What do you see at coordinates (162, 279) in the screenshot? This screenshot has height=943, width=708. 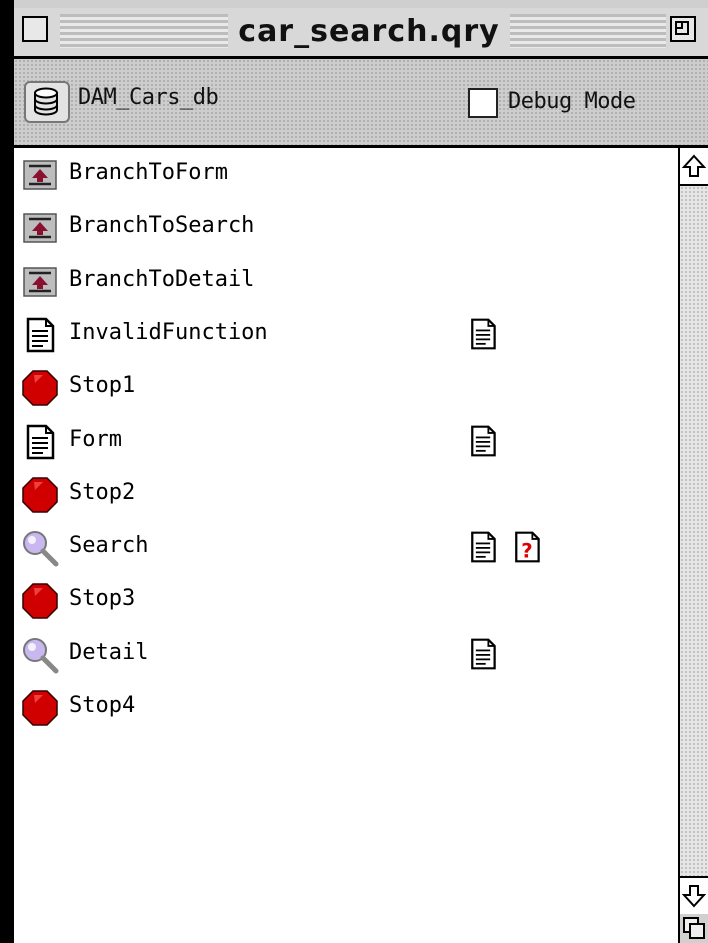 I see `list-item-label: BranchToDetail` at bounding box center [162, 279].